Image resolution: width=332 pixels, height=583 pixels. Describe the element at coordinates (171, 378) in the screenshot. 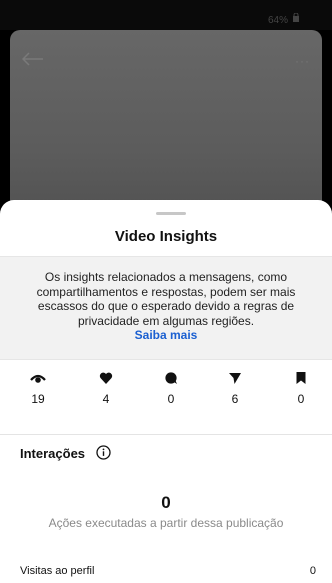

I see `comment-icon` at that location.